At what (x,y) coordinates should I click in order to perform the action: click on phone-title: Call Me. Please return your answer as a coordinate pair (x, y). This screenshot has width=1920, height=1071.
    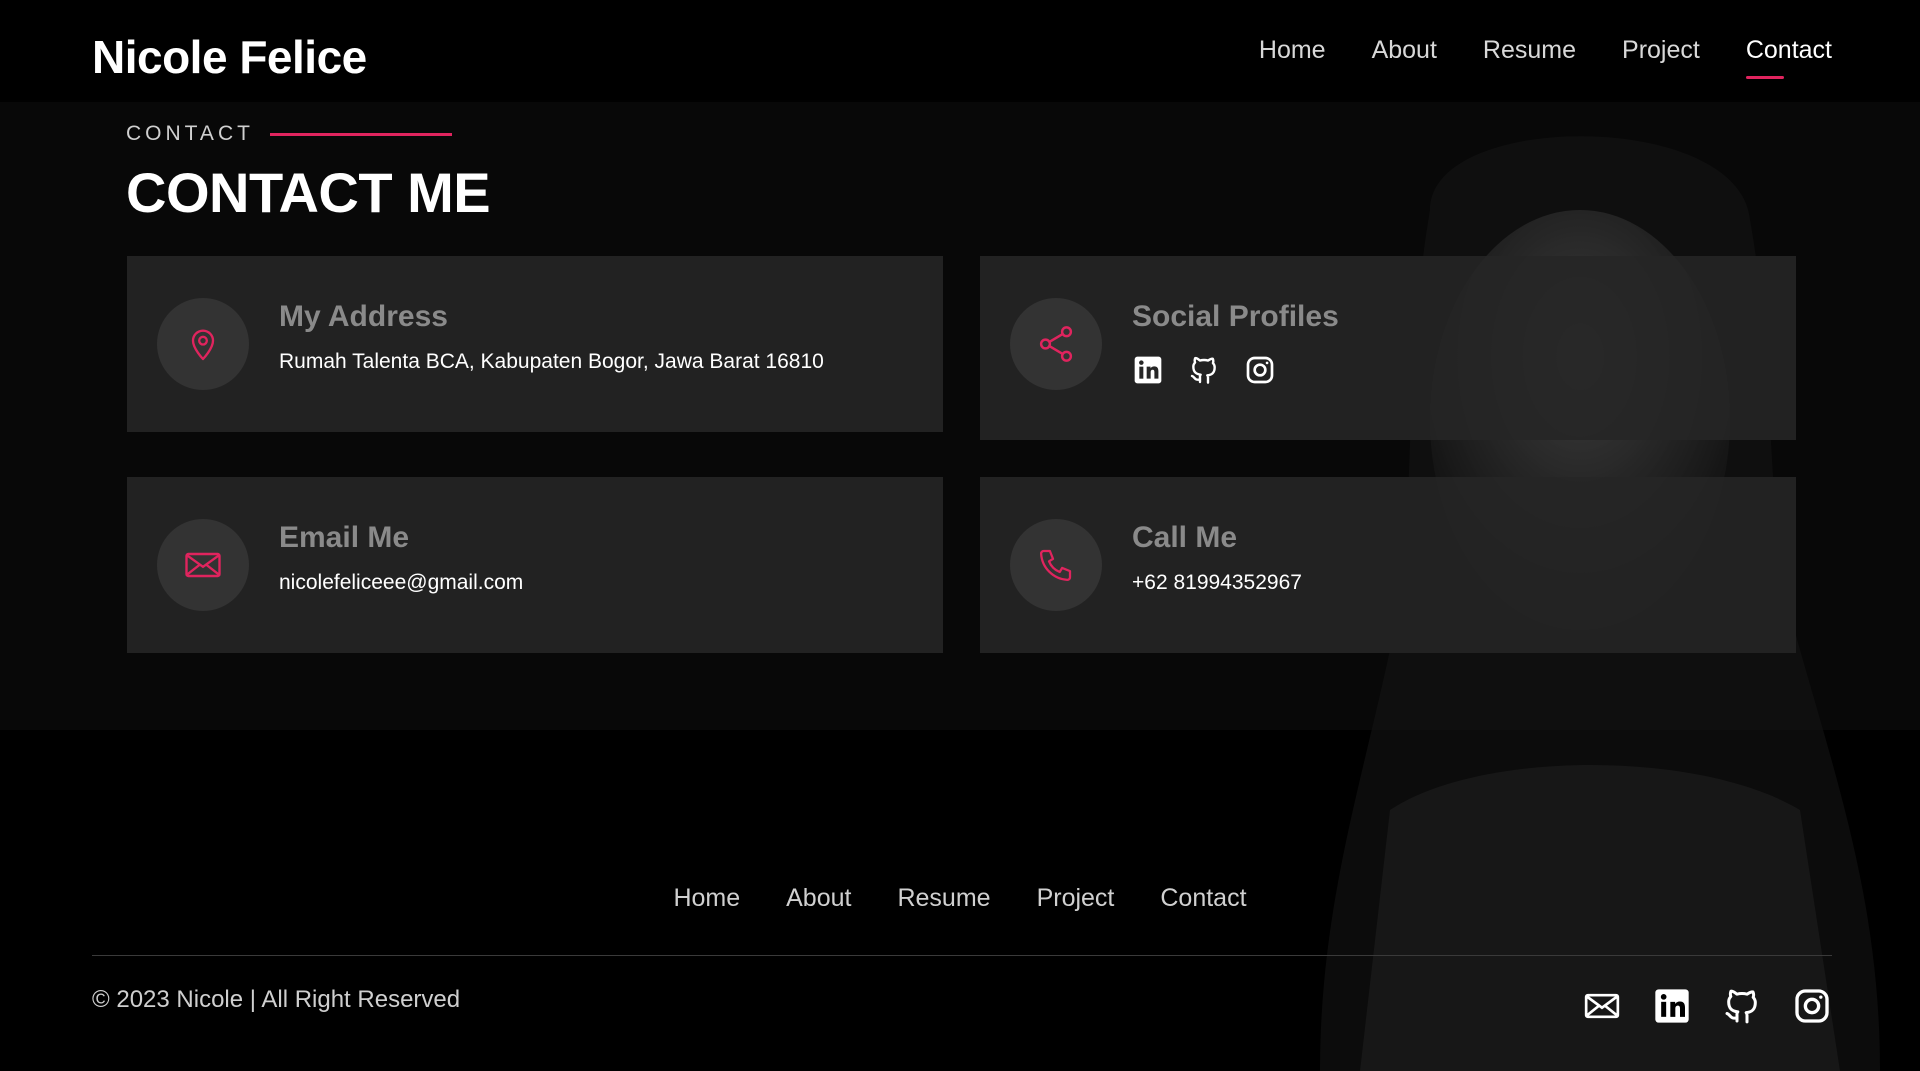
    Looking at the image, I should click on (1185, 537).